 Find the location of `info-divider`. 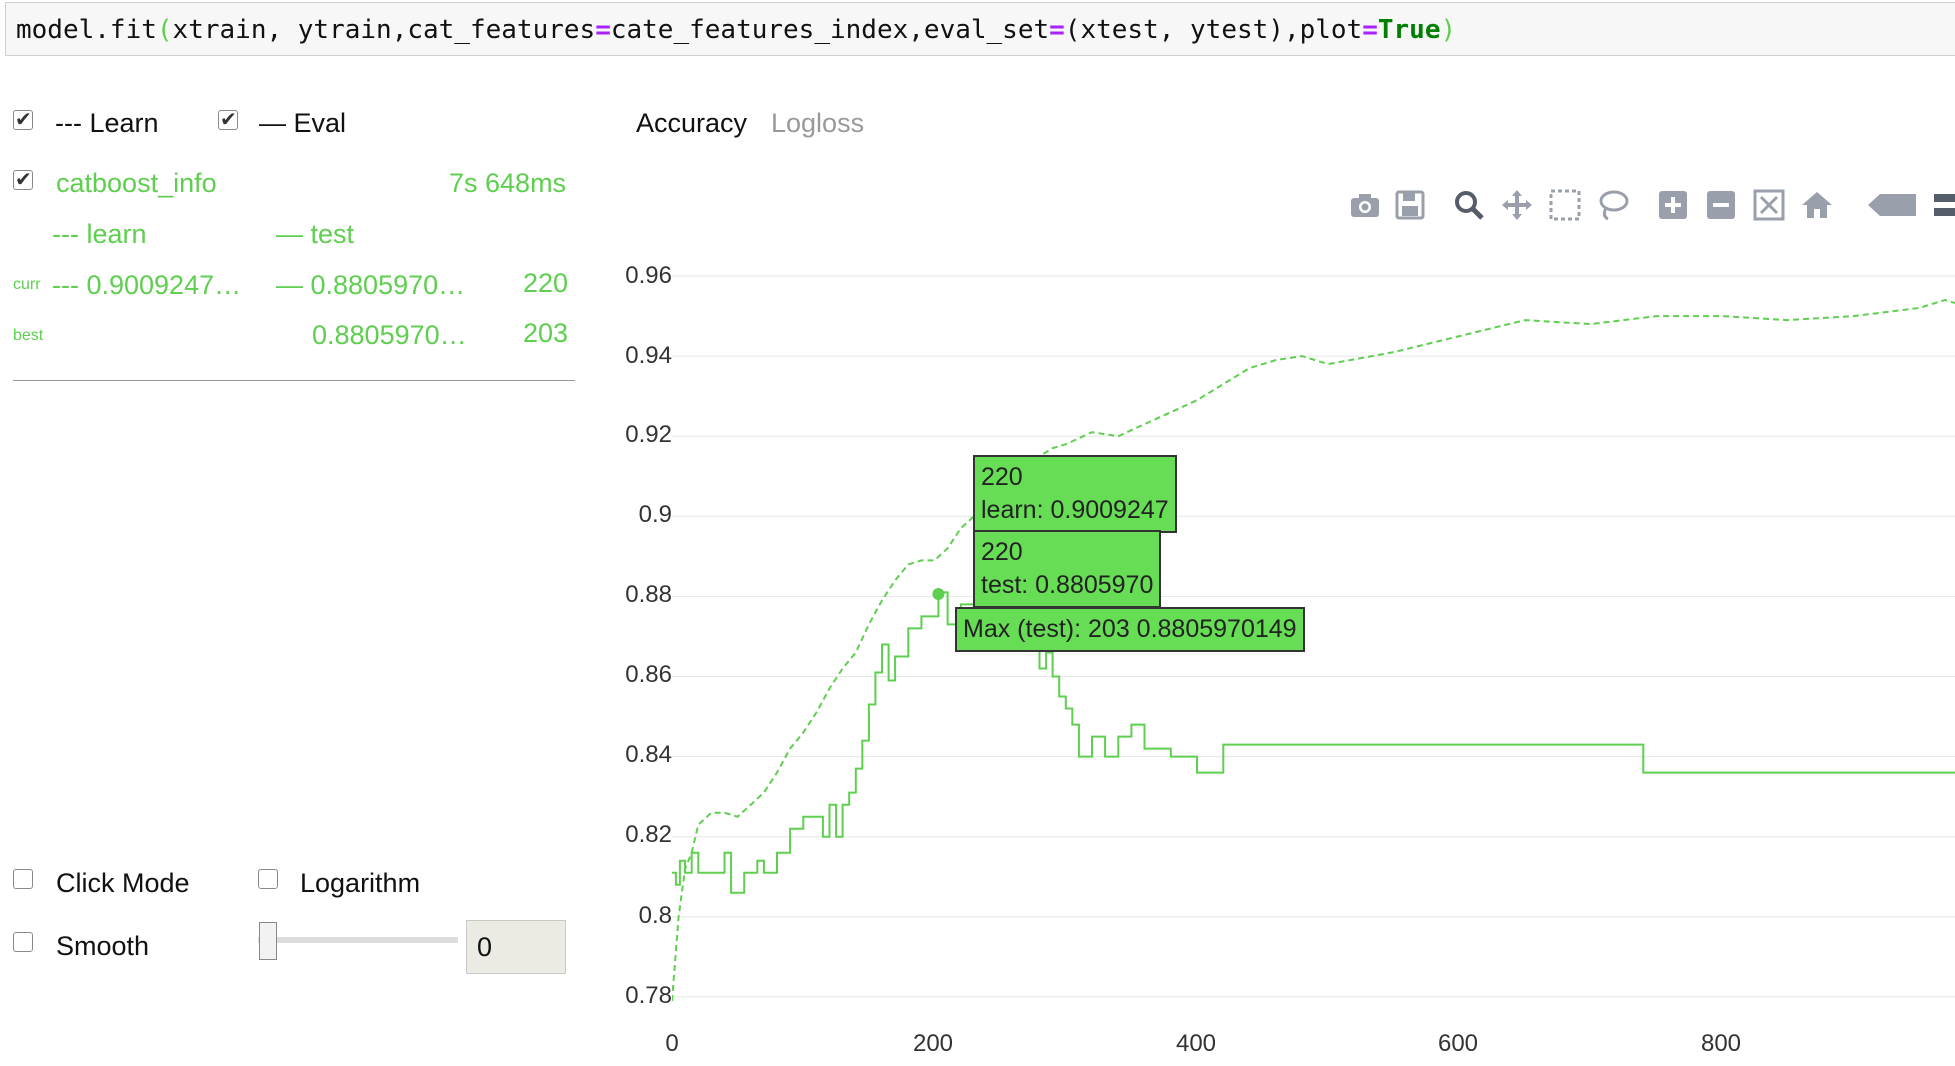

info-divider is located at coordinates (294, 380).